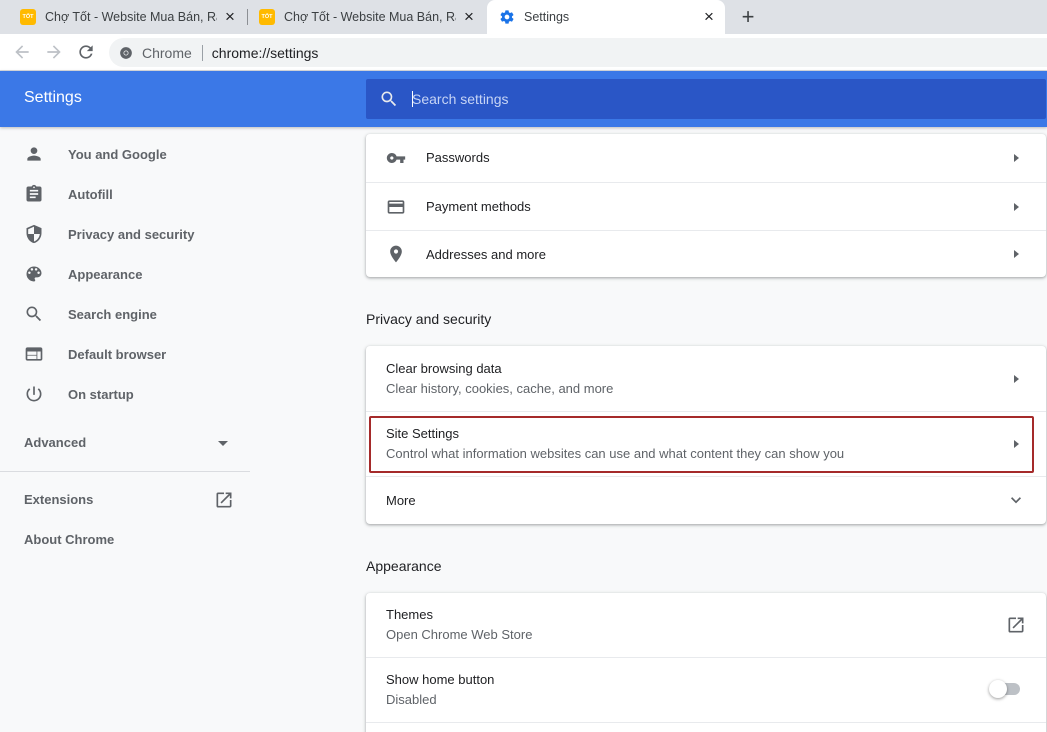 The width and height of the screenshot is (1047, 732). Describe the element at coordinates (54, 52) in the screenshot. I see `forward-arrow-icon` at that location.